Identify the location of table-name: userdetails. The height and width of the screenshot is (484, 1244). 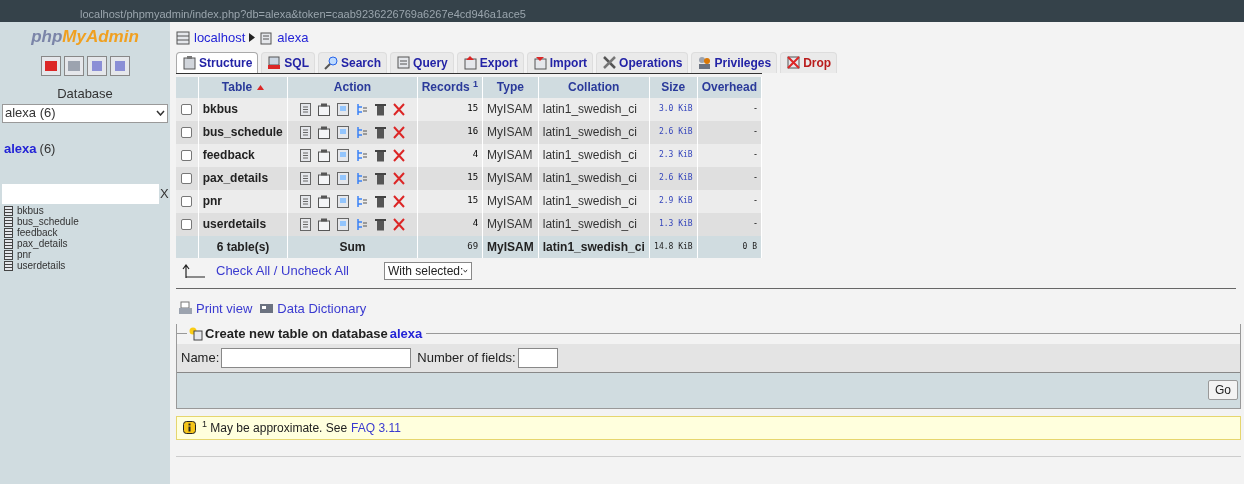
(243, 224).